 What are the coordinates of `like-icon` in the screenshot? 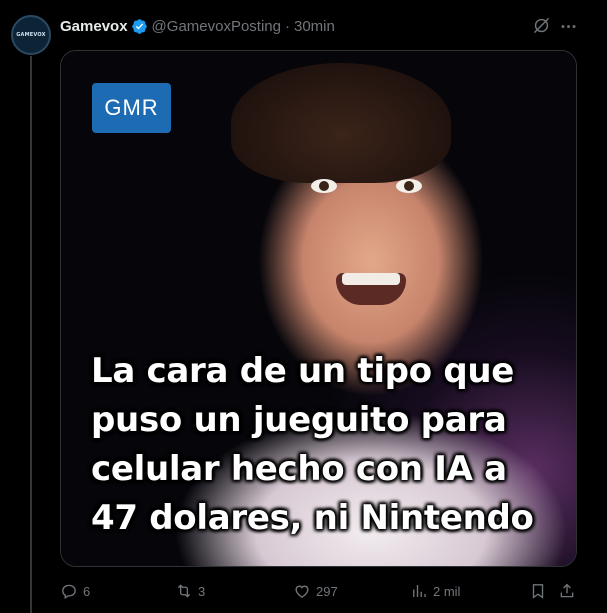 It's located at (302, 591).